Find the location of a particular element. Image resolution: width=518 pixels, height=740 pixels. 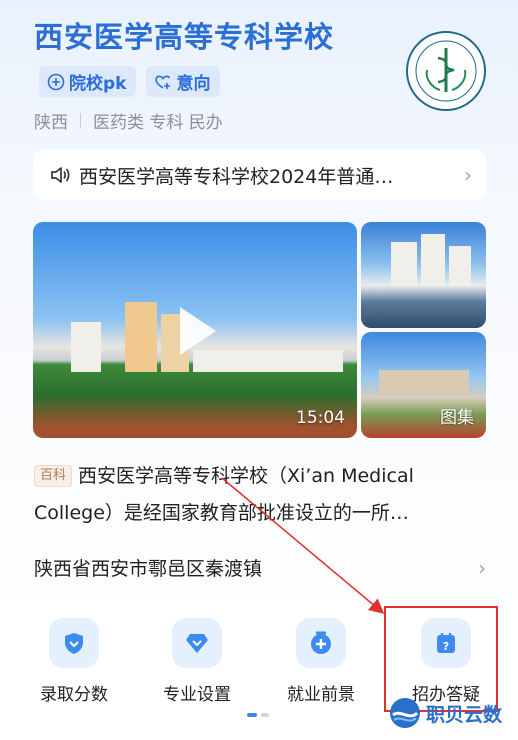

speaker-icon is located at coordinates (60, 175).